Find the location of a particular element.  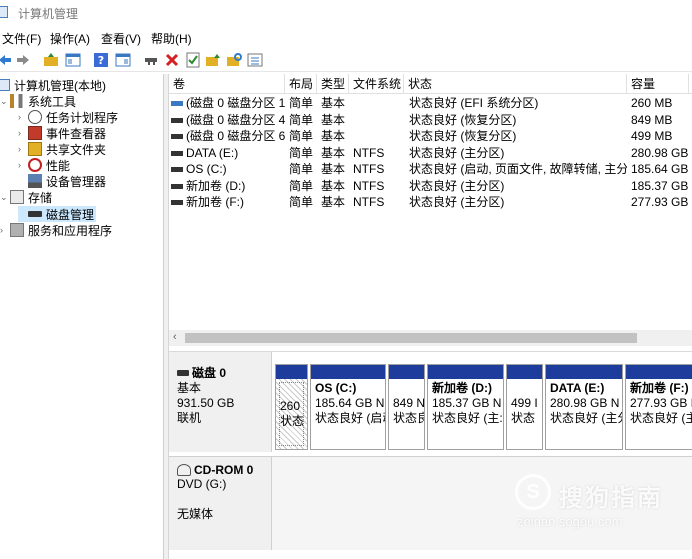

tree-item-event-viewer: › 事件查看器 is located at coordinates (62, 133).